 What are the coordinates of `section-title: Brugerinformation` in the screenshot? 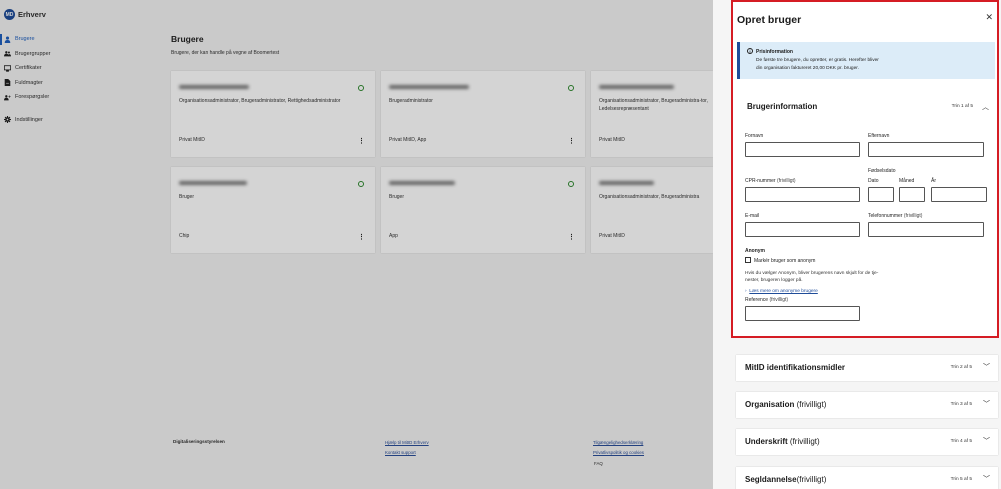 It's located at (782, 106).